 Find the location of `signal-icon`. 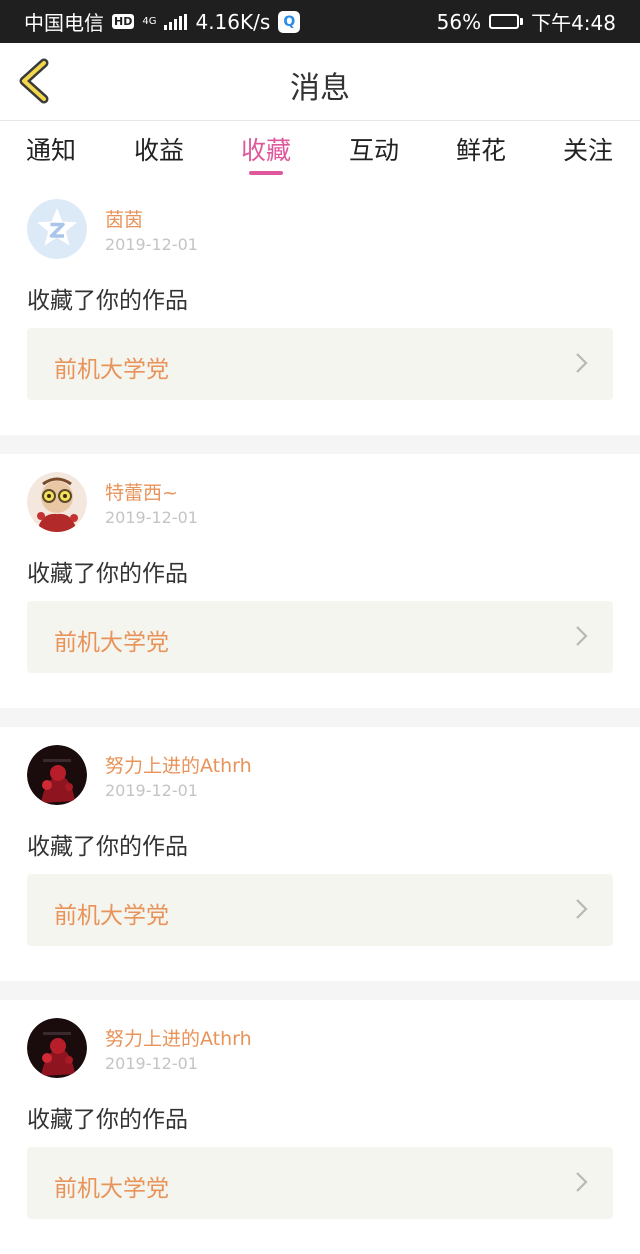

signal-icon is located at coordinates (176, 21).